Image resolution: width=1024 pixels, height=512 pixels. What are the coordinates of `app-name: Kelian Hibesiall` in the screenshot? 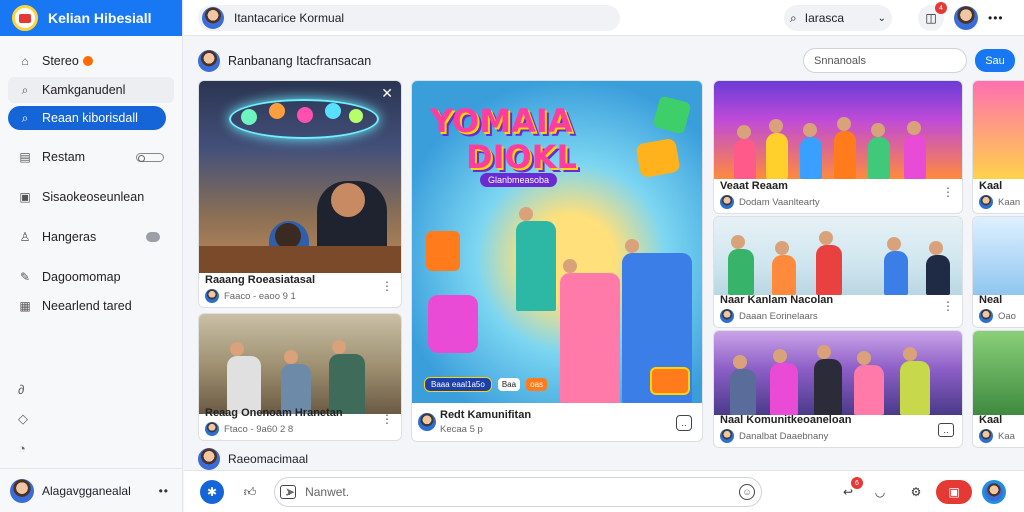 It's located at (100, 18).